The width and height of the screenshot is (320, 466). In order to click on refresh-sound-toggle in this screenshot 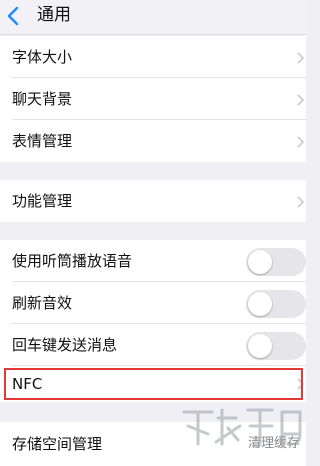, I will do `click(276, 304)`.